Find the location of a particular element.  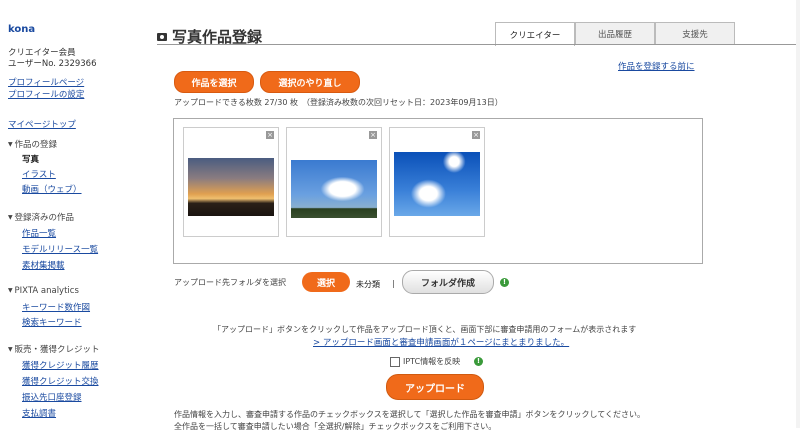

sidebar-item-bank-account: 振込先口座登録 is located at coordinates (52, 397).